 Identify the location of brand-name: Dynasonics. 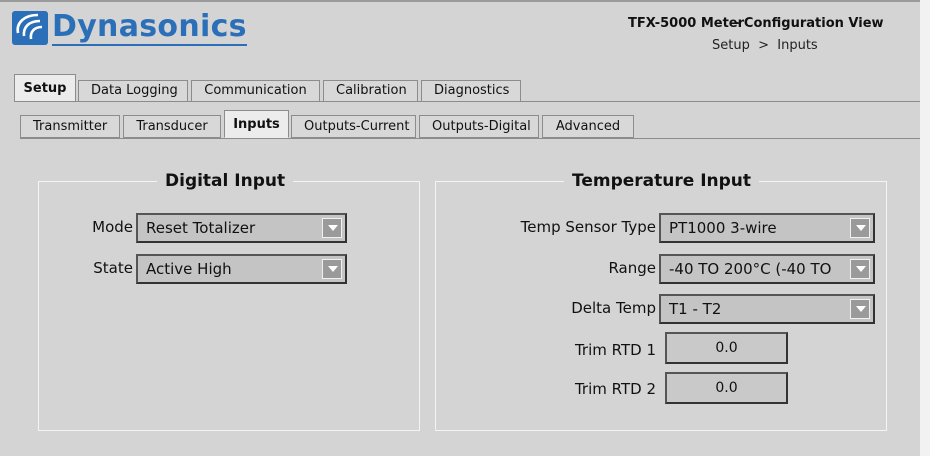
(149, 27).